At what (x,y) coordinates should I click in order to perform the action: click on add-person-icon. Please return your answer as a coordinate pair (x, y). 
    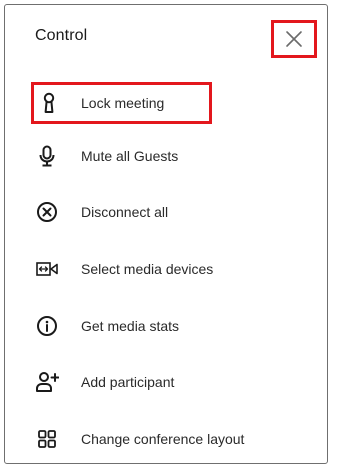
    Looking at the image, I should click on (47, 382).